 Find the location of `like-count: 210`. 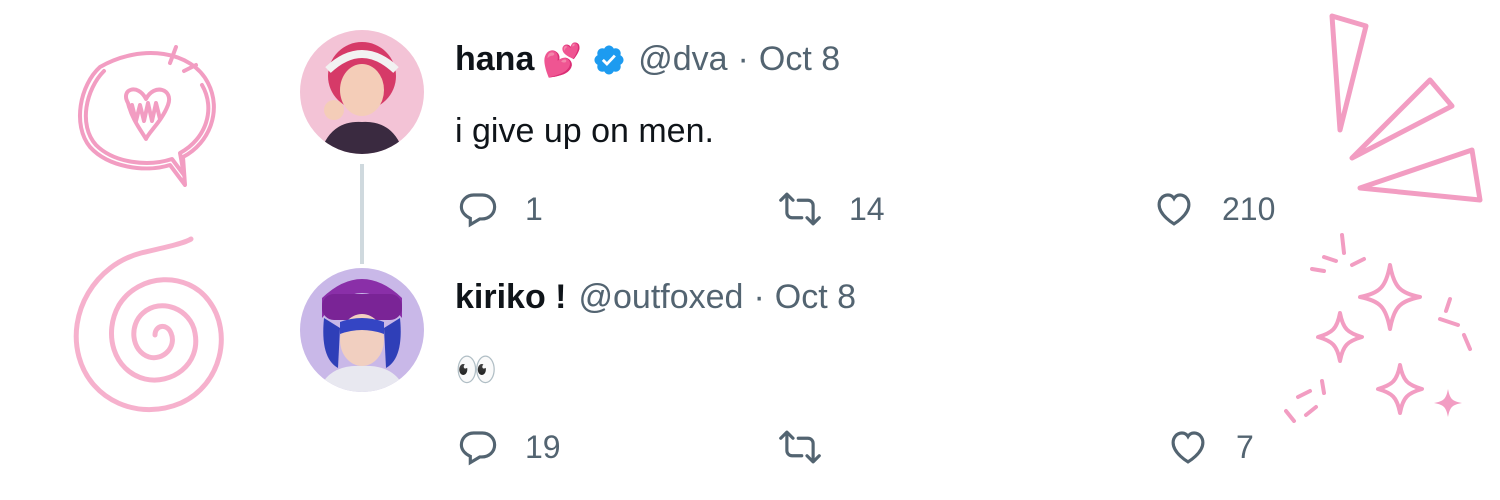

like-count: 210 is located at coordinates (1249, 208).